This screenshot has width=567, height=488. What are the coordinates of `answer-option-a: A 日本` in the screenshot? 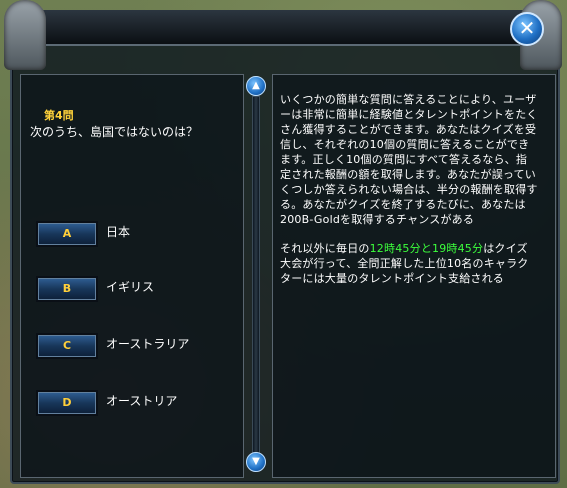 It's located at (126, 234).